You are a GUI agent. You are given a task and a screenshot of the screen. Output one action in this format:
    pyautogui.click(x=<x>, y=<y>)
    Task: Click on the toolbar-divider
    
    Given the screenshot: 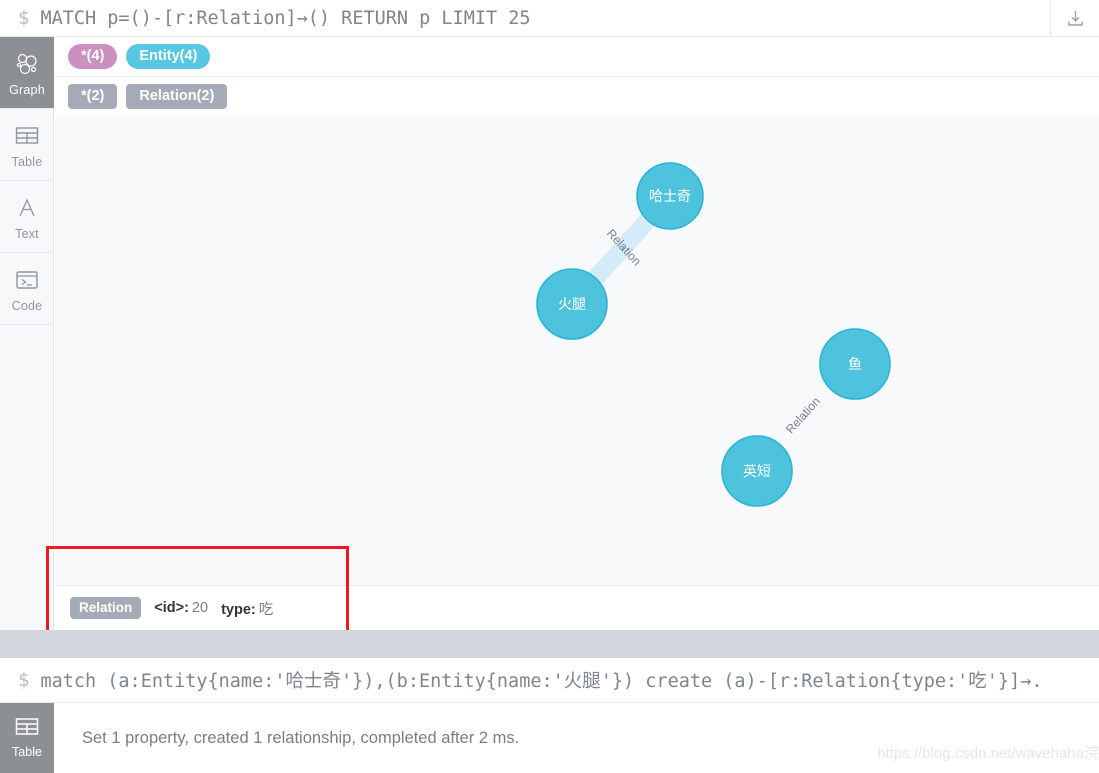 What is the action you would take?
    pyautogui.click(x=1050, y=18)
    